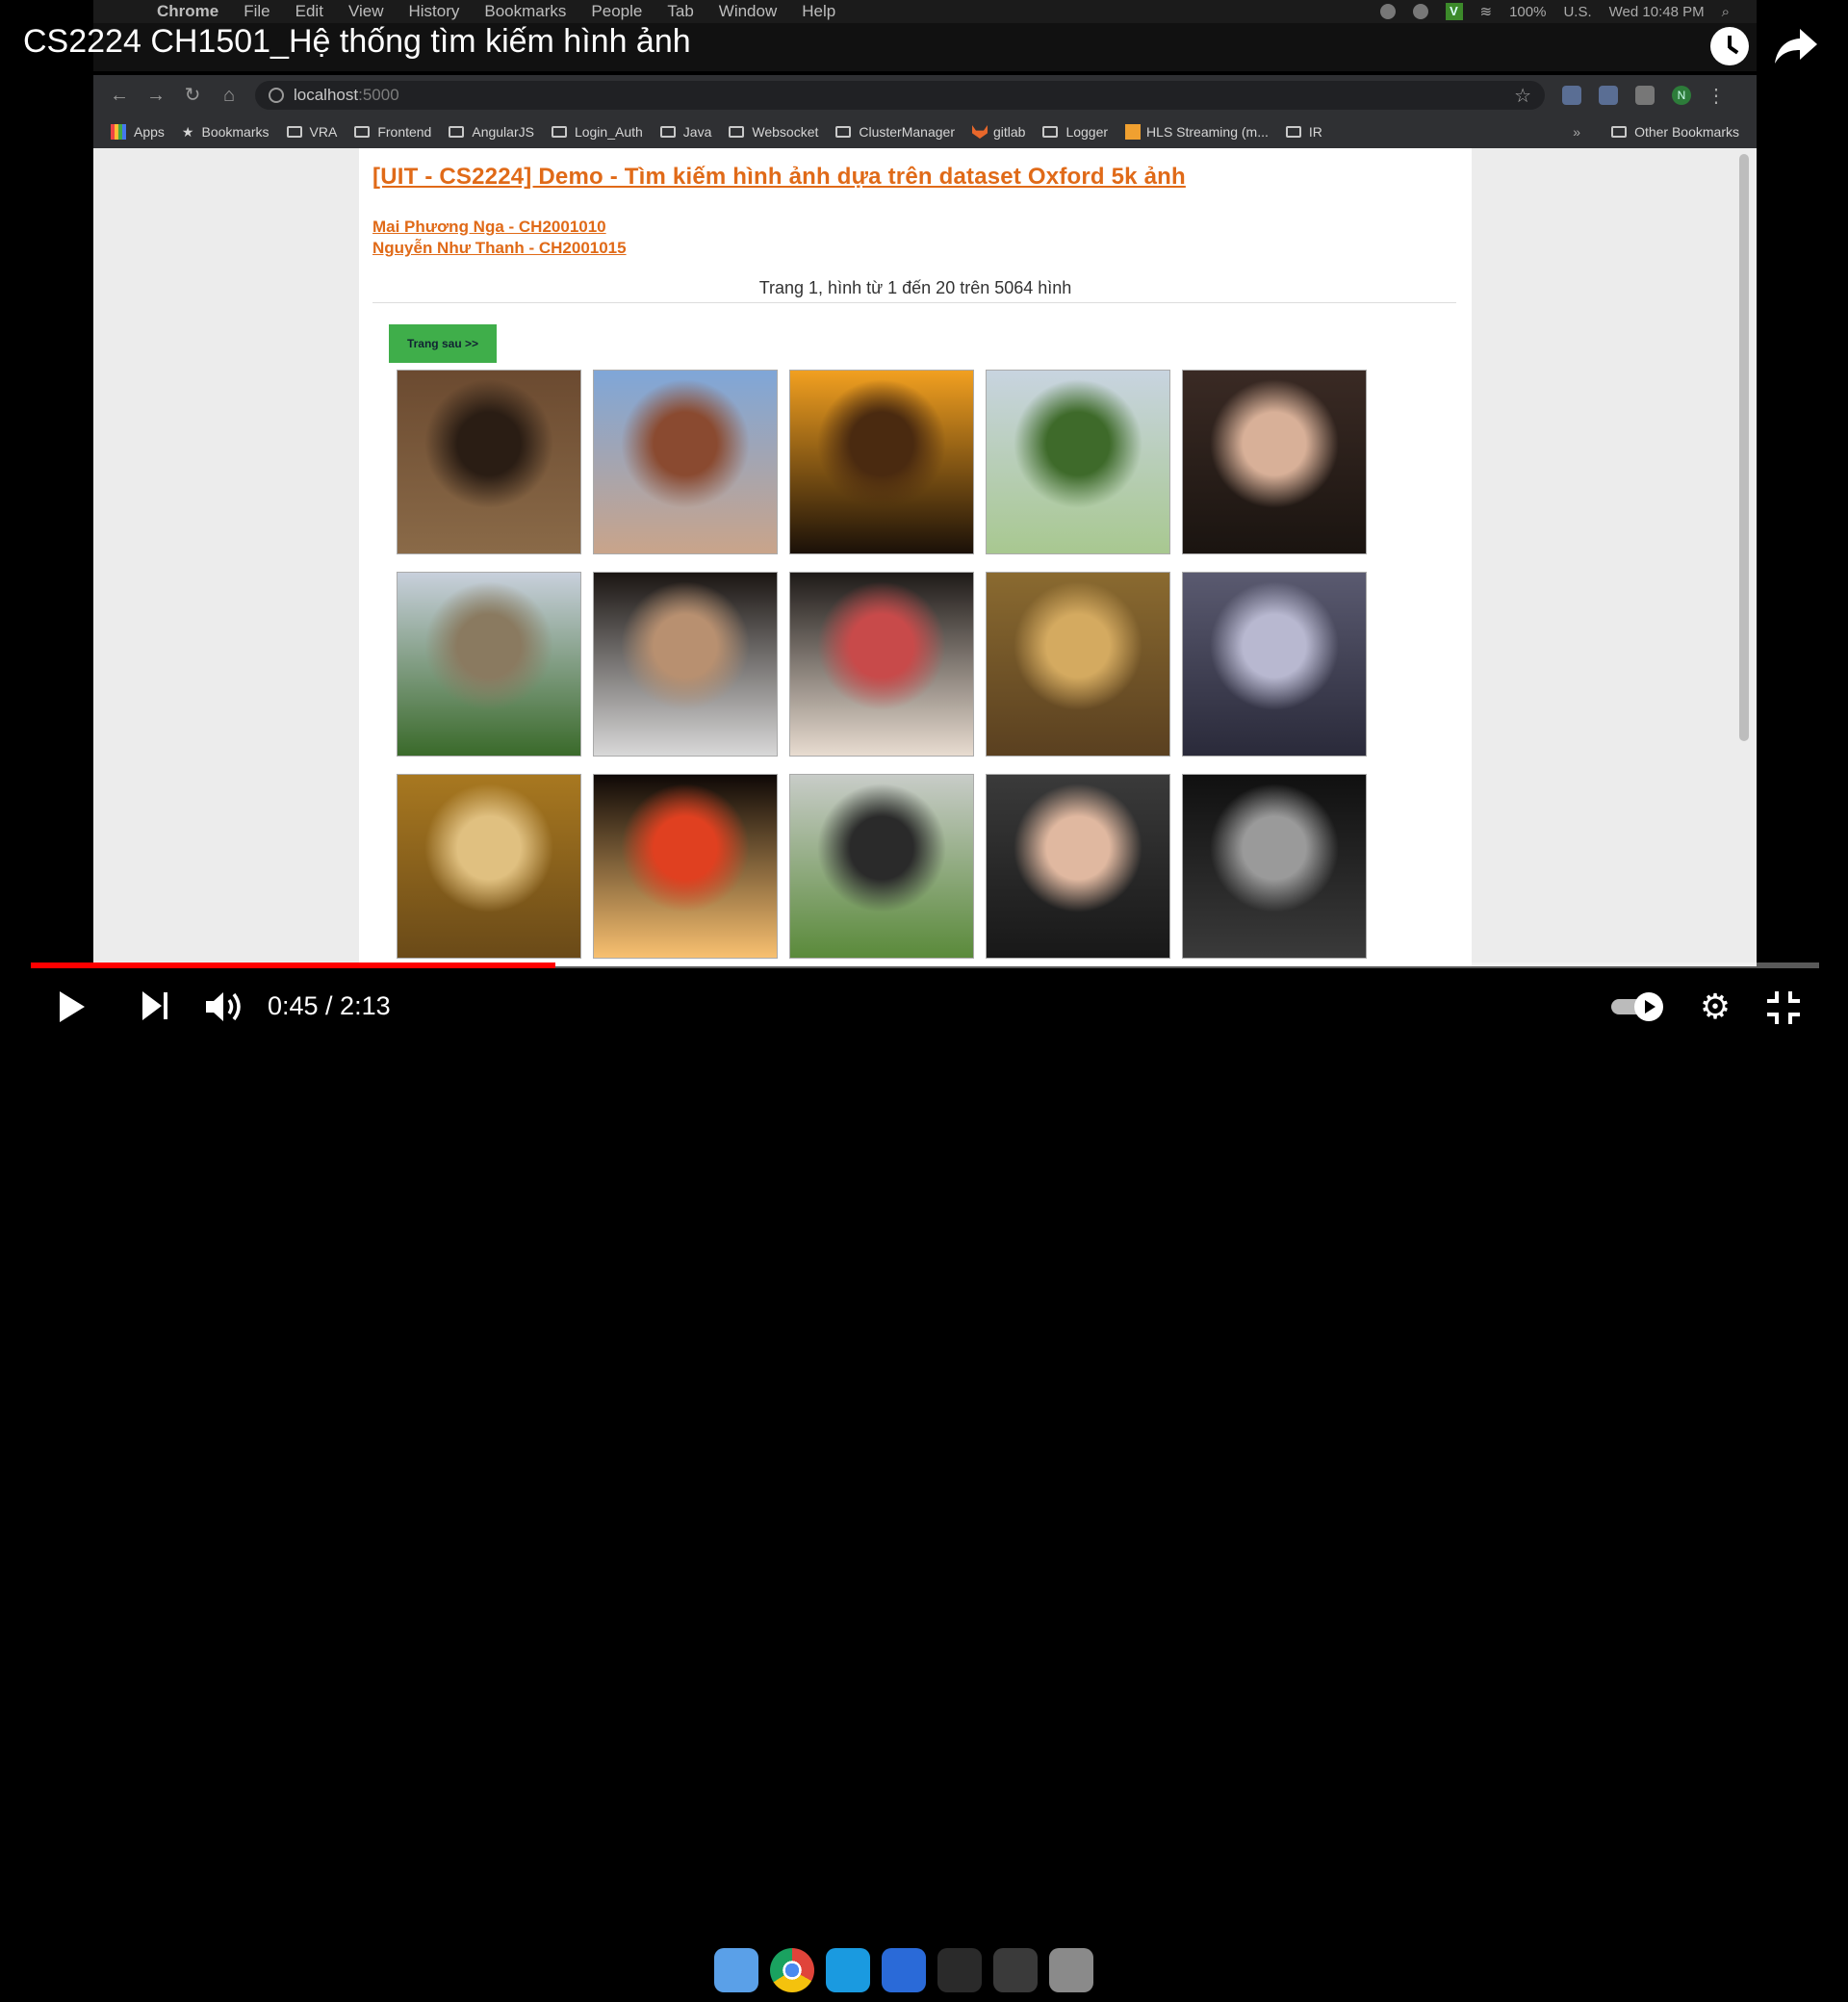 The image size is (1848, 2002). I want to click on more-bookmarks-icon: », so click(1576, 132).